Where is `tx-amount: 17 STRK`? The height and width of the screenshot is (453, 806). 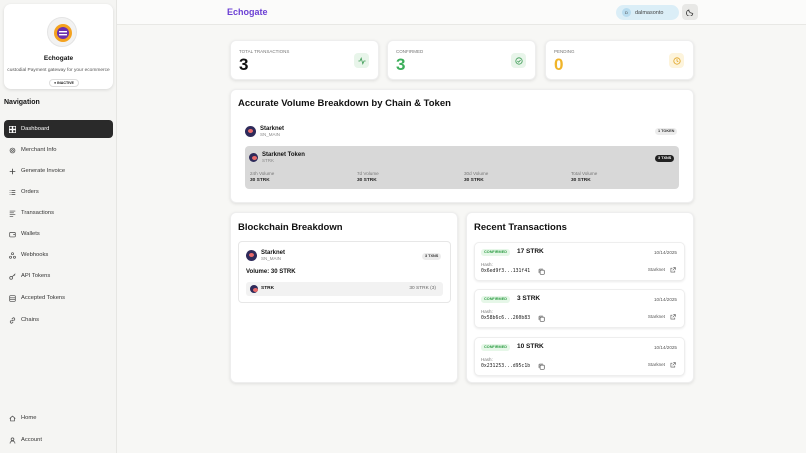
tx-amount: 17 STRK is located at coordinates (530, 251).